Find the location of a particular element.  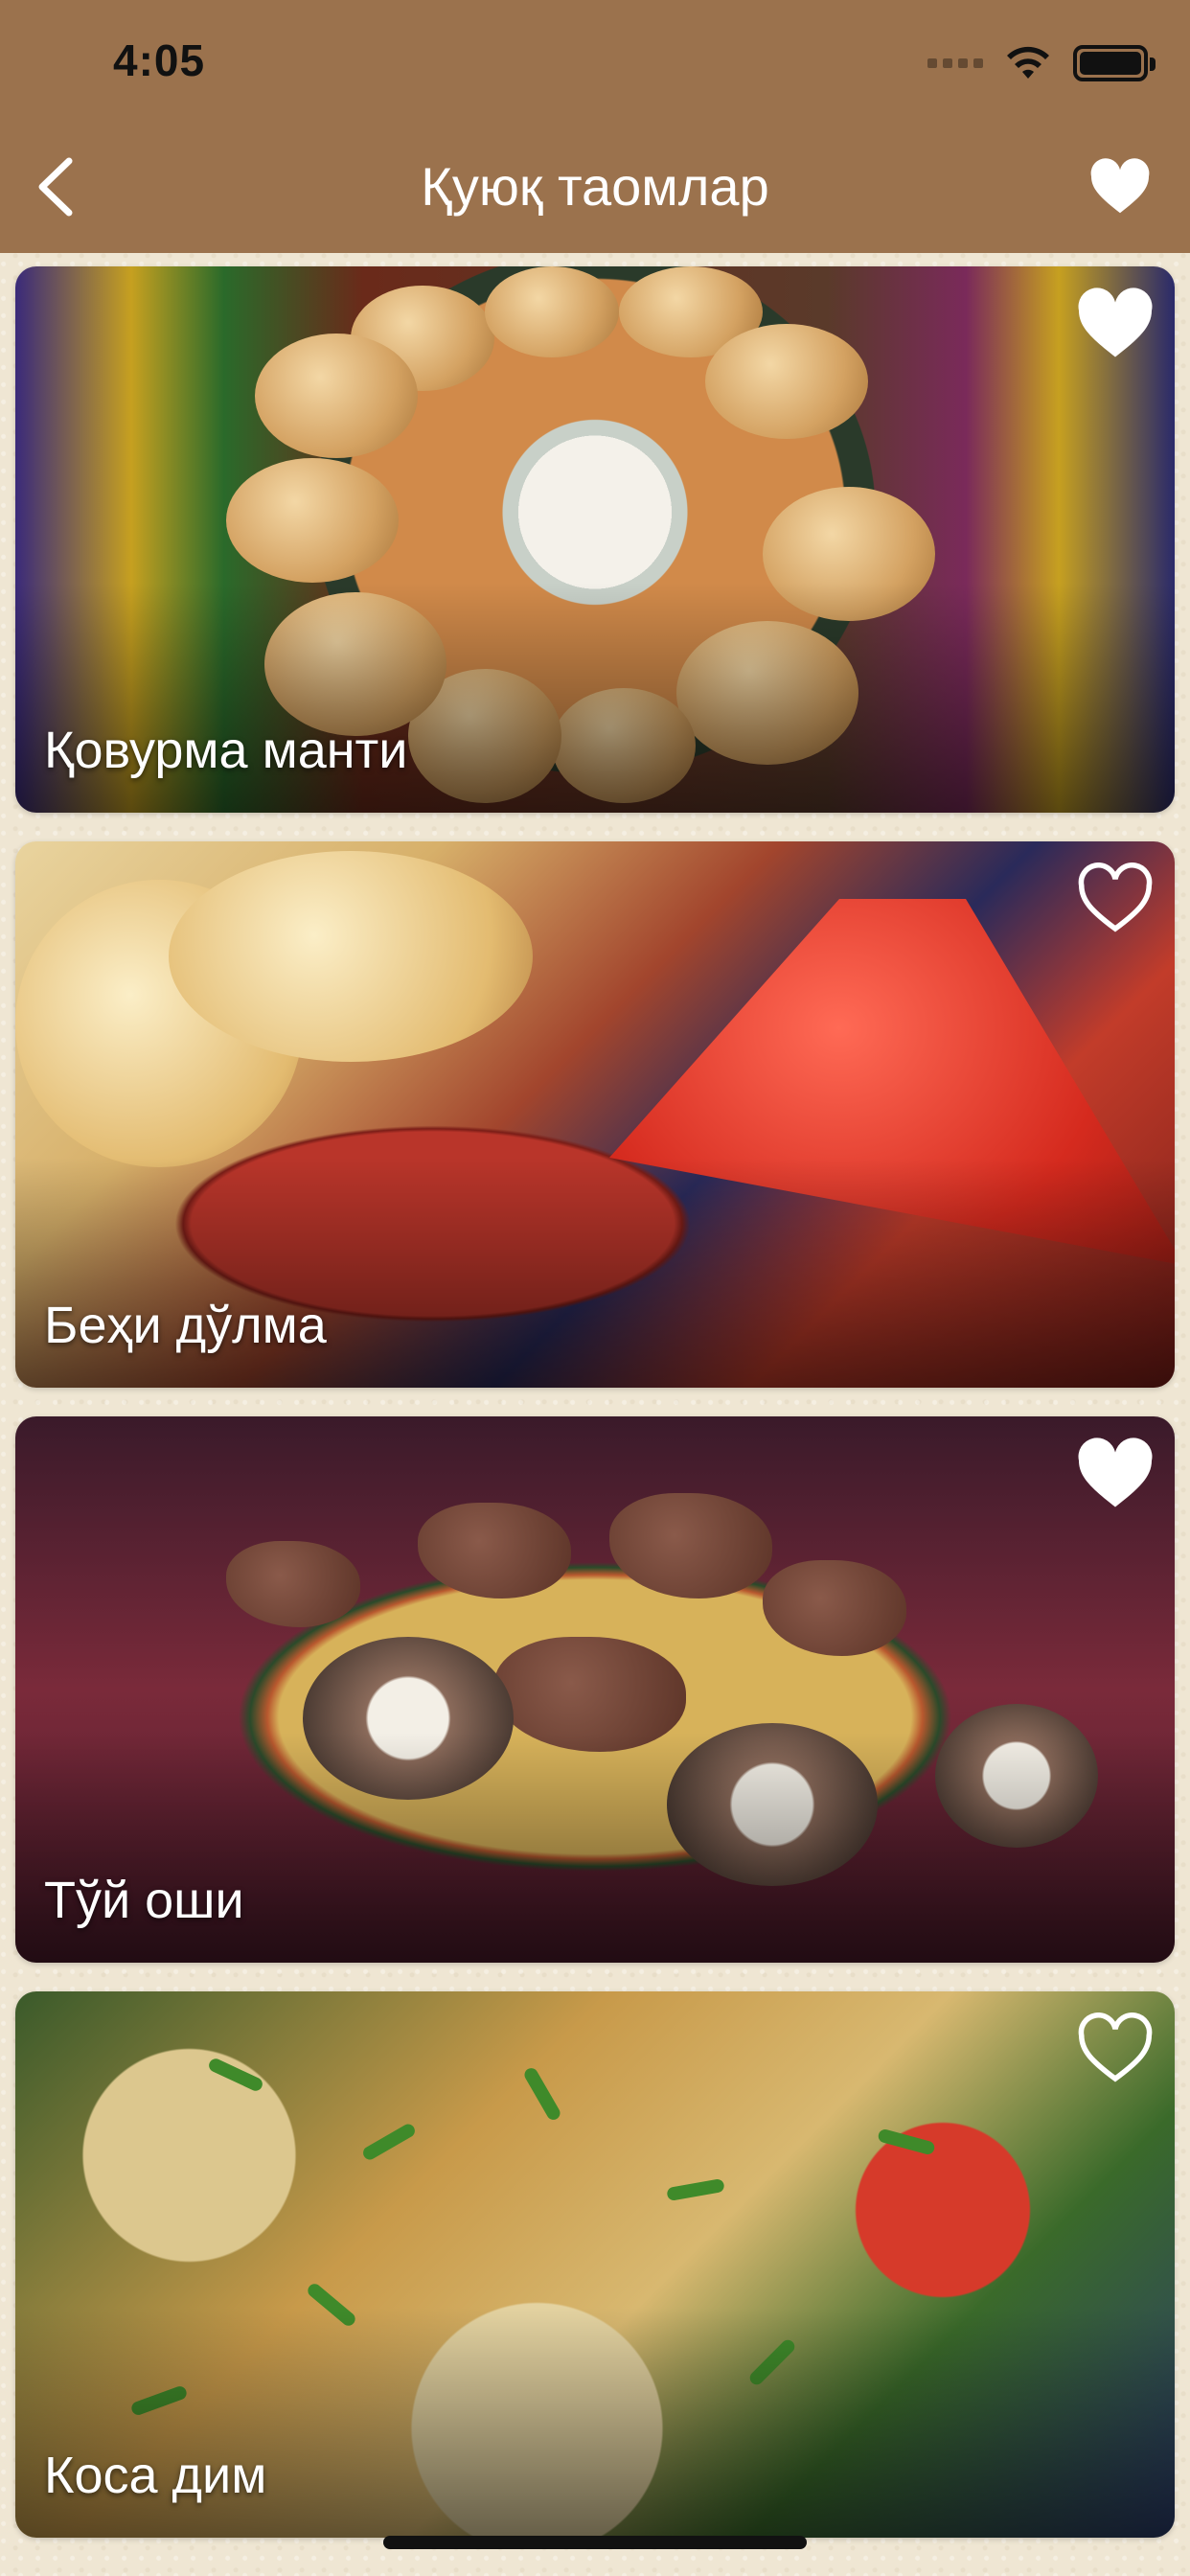

battery-icon is located at coordinates (1114, 63).